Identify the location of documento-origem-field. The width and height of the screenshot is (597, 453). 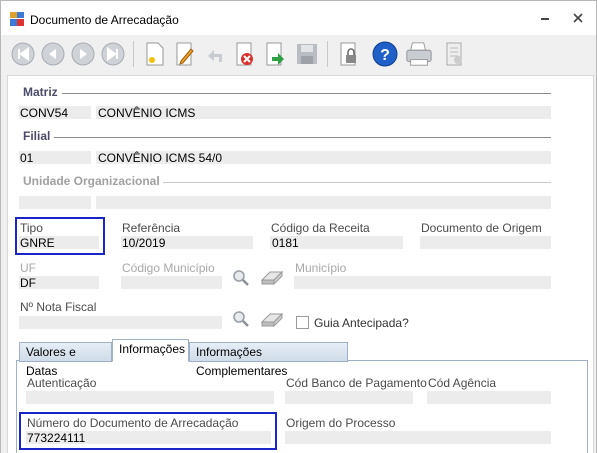
(485, 242).